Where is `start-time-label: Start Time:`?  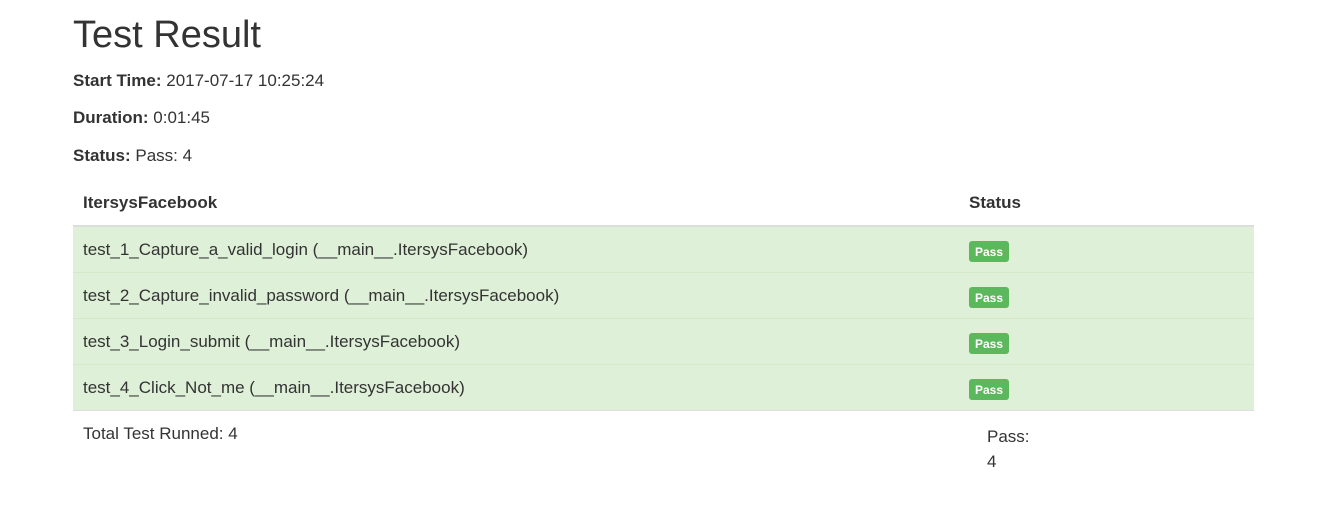 start-time-label: Start Time: is located at coordinates (117, 80).